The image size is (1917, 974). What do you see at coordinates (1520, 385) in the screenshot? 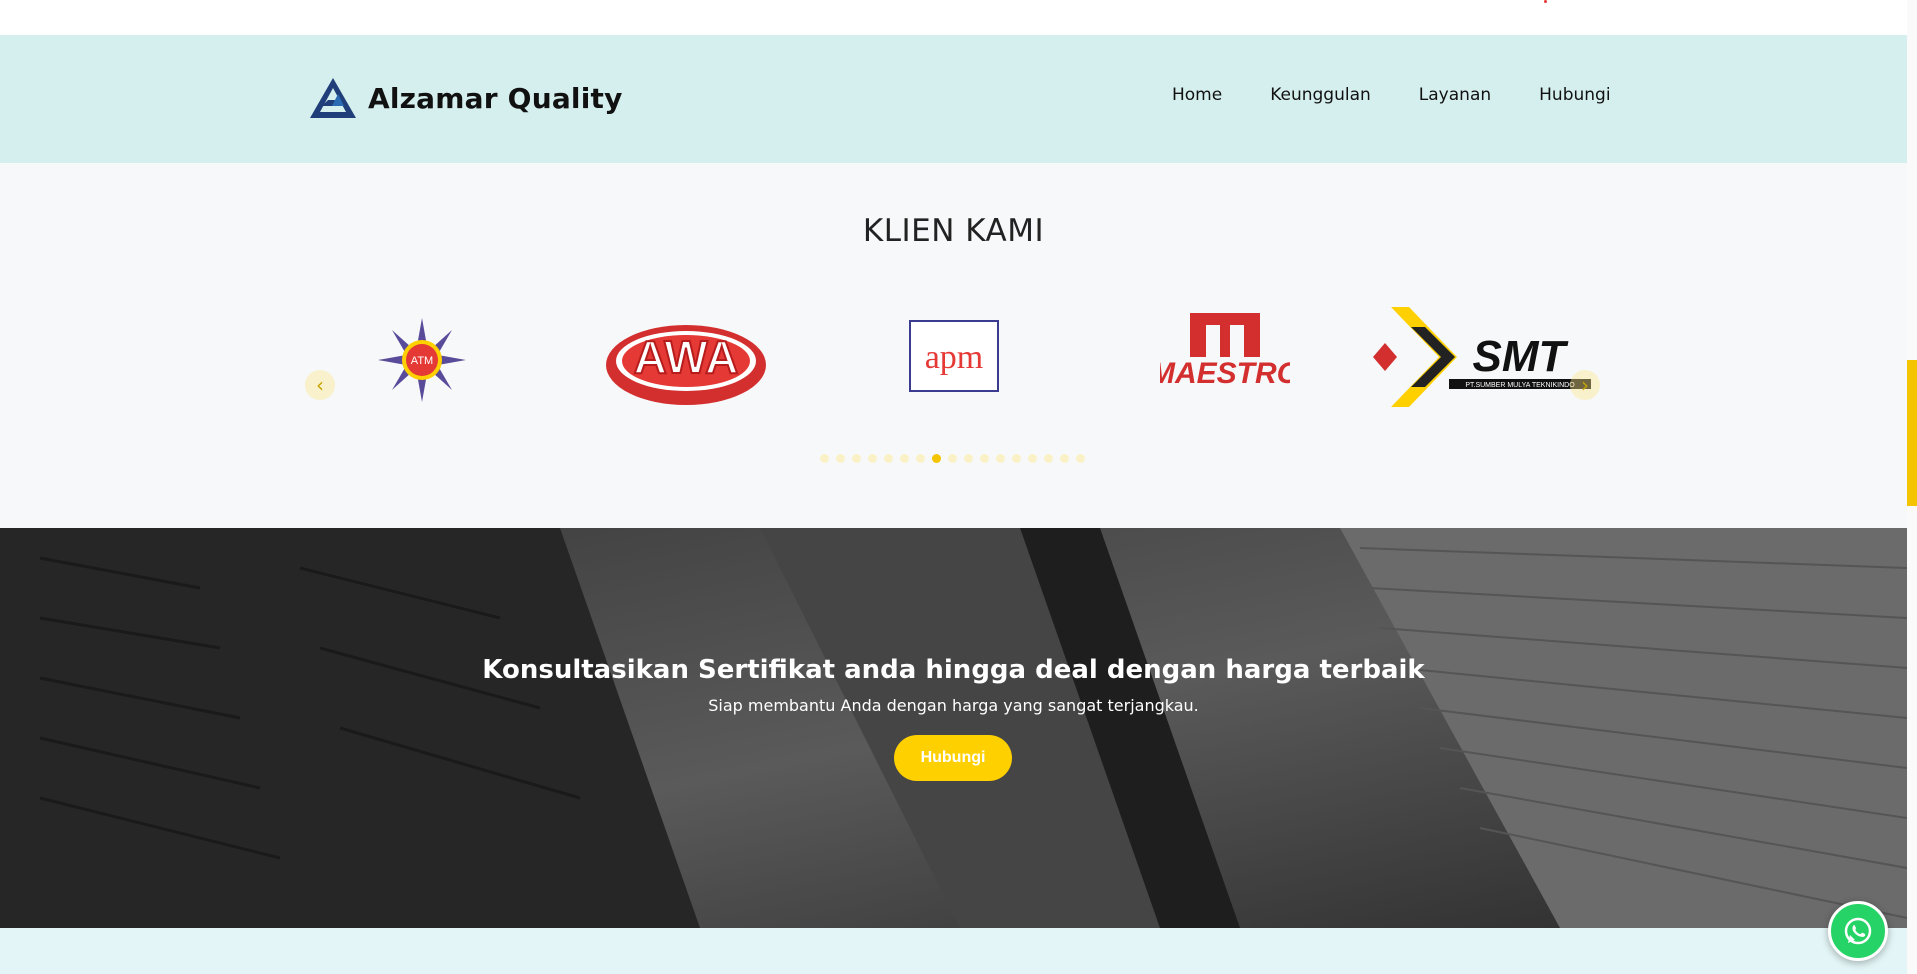
I see `svg-text: PT.SUMBER MULYA TEKNIKINDO` at bounding box center [1520, 385].